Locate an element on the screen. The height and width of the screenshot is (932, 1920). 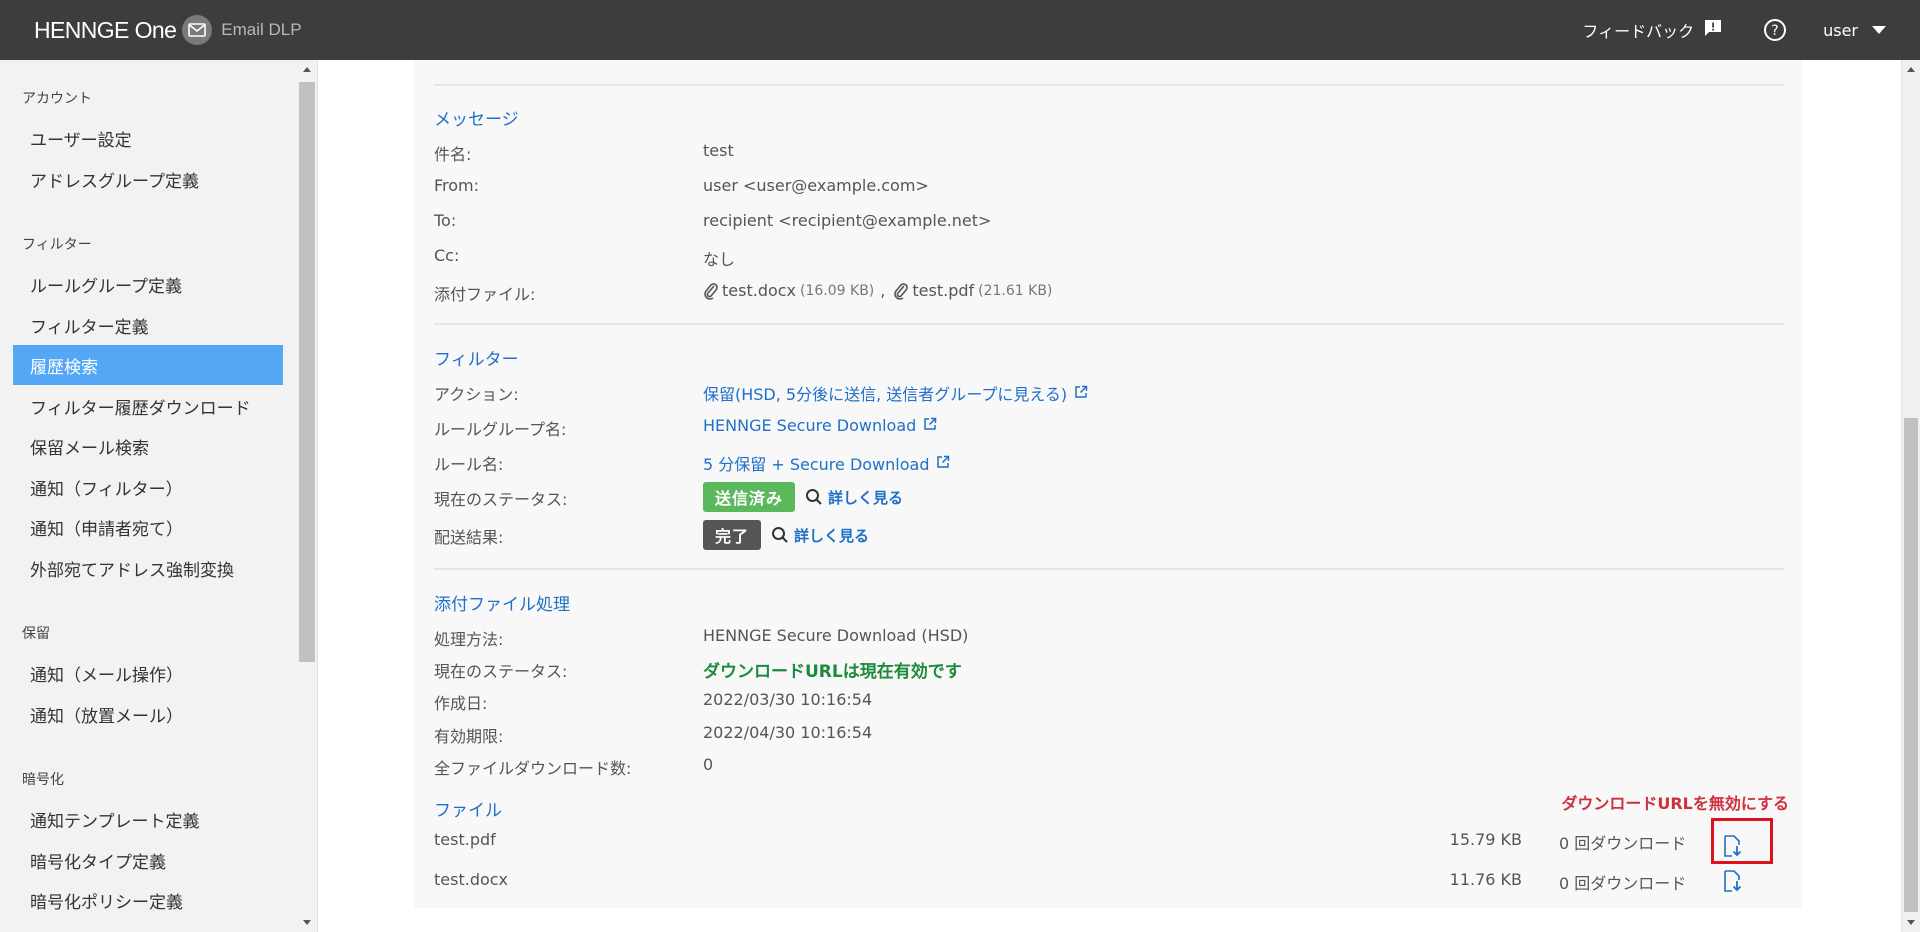
subject-label: 件名: is located at coordinates (453, 154).